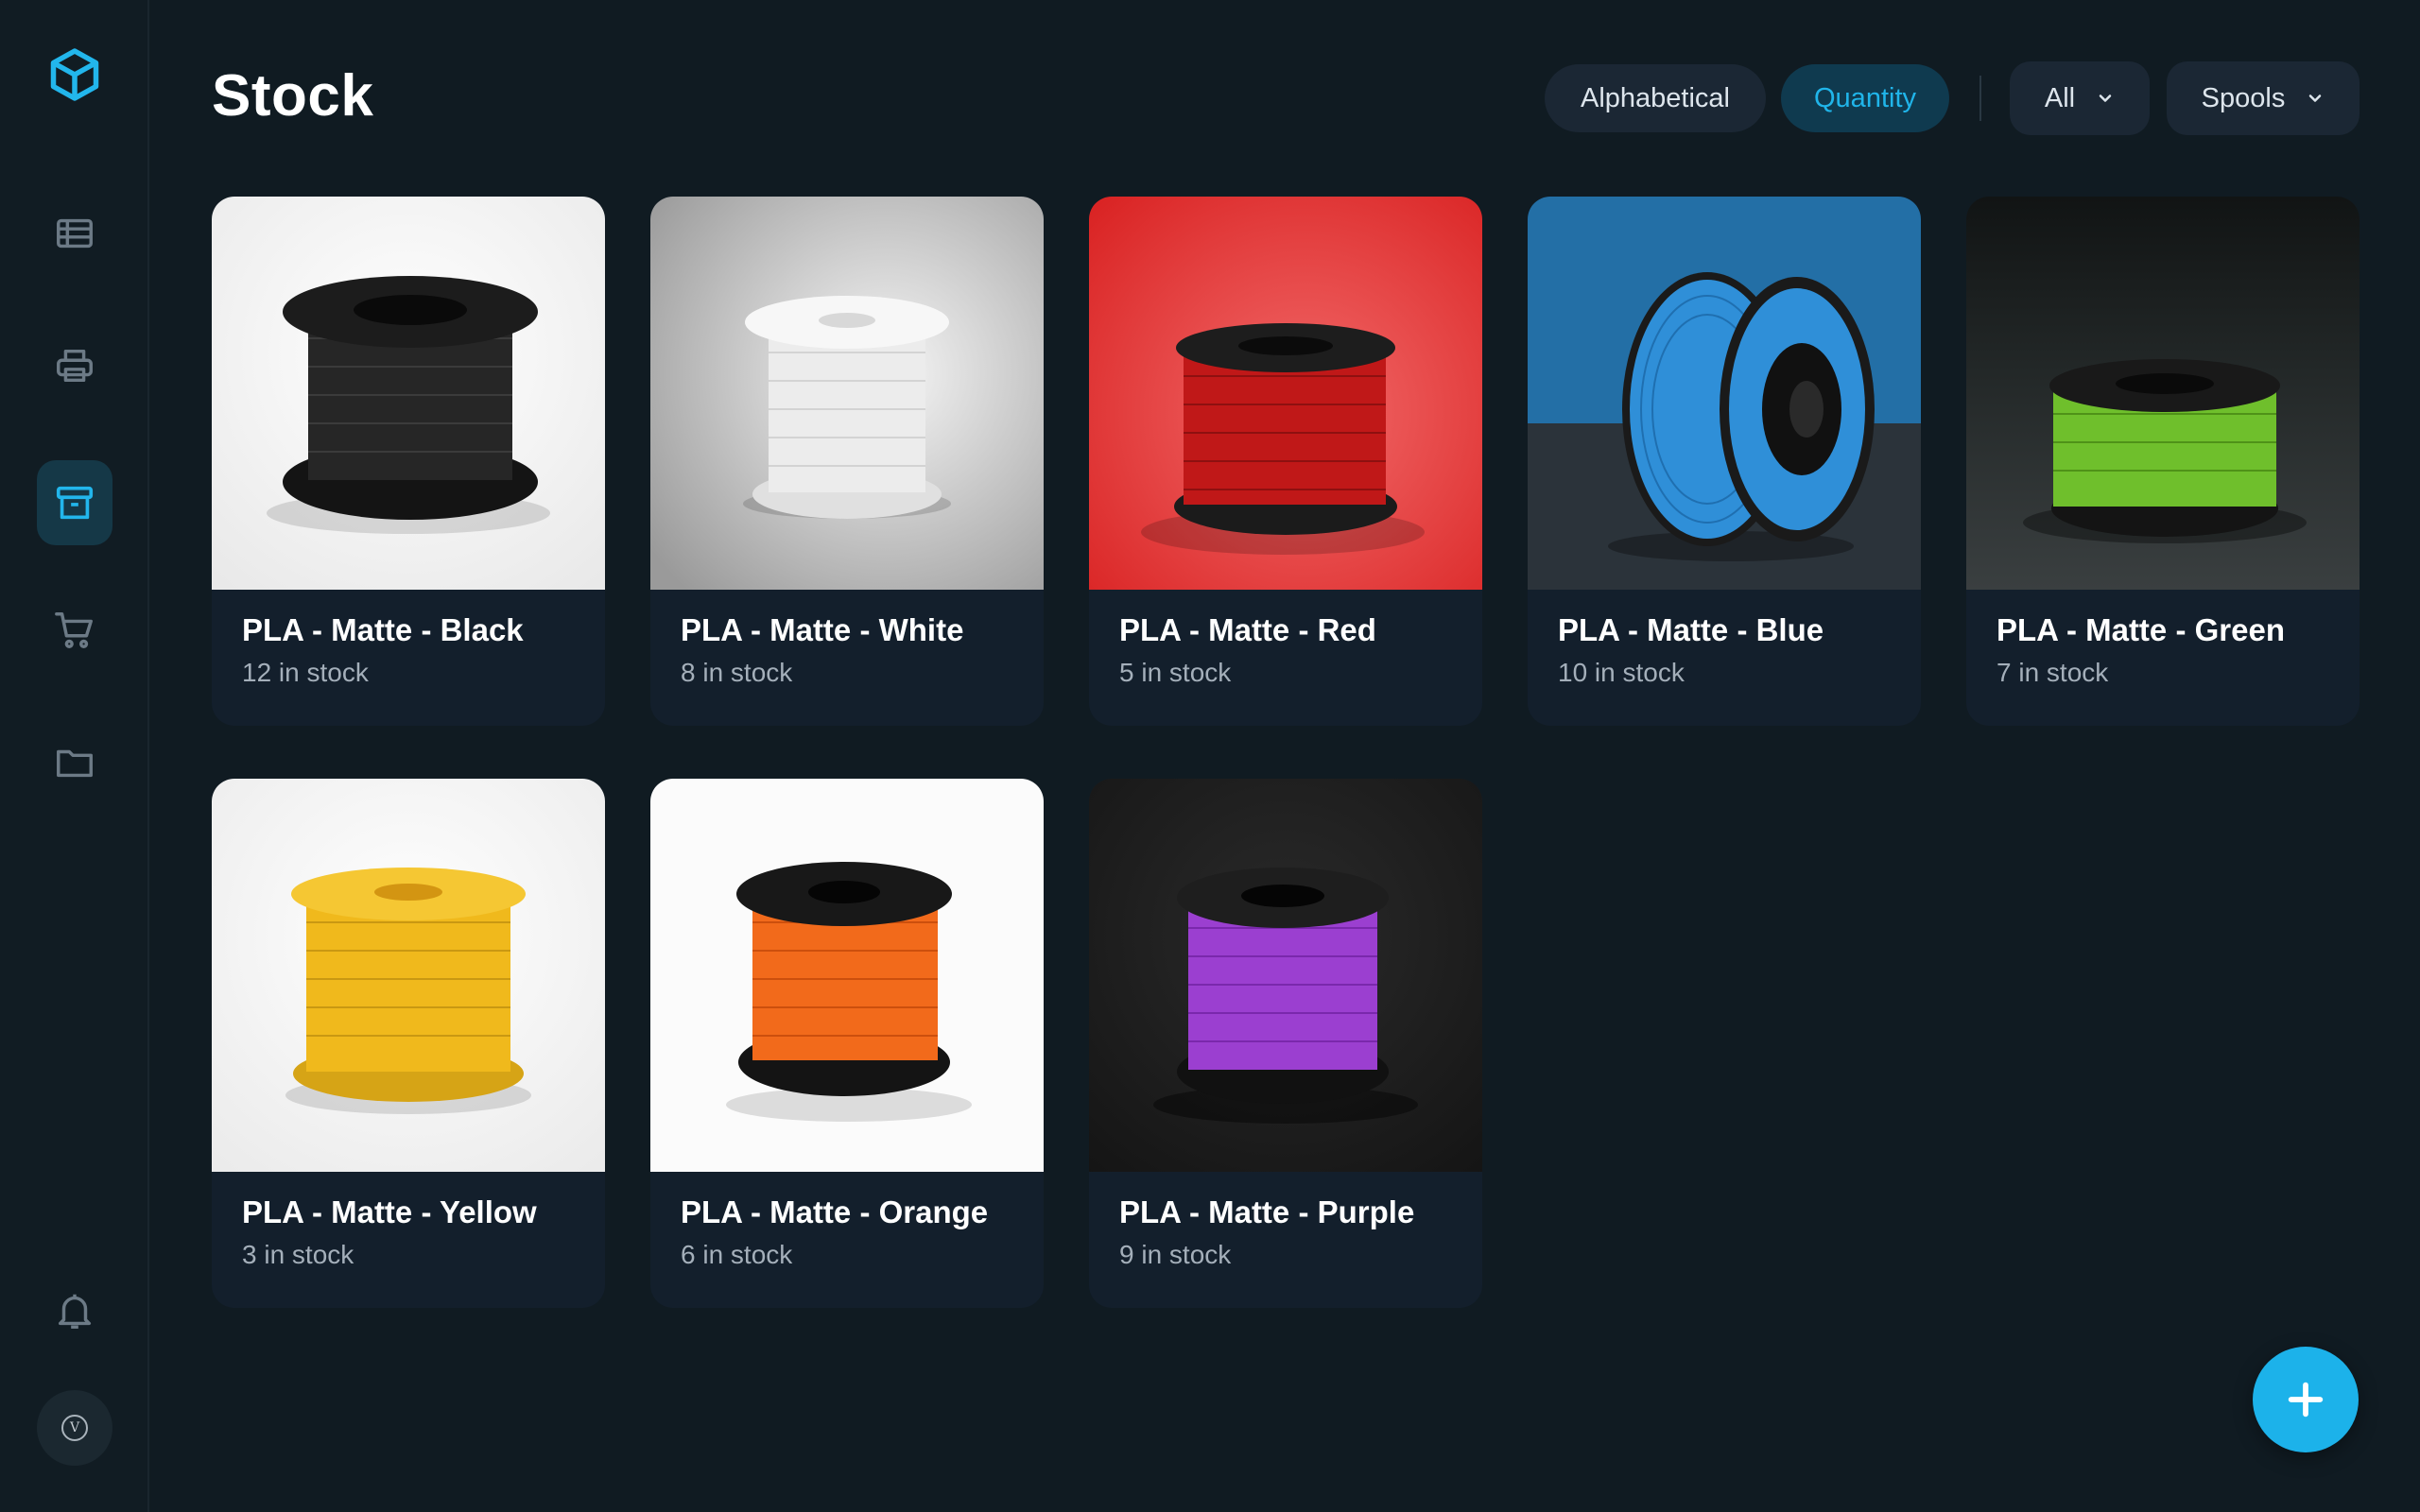  I want to click on filter-dropdown: All, so click(2080, 98).